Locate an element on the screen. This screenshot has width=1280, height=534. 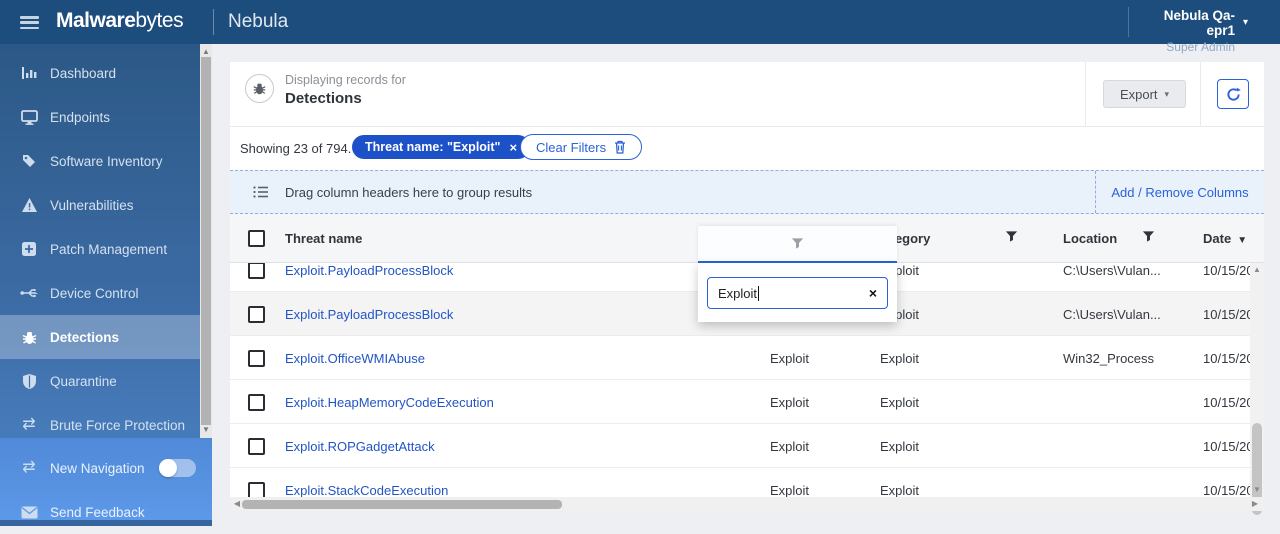
sidebar-item-send-feedback: Send Feedback is located at coordinates (106, 512).